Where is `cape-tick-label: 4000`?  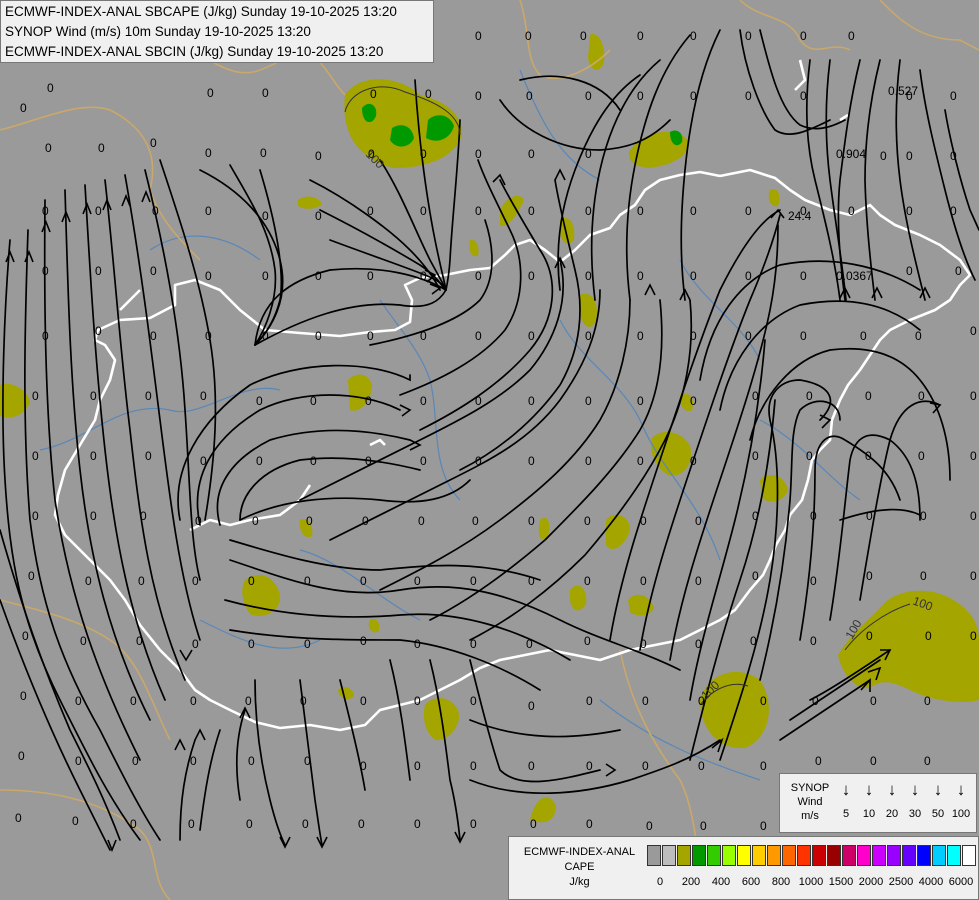 cape-tick-label: 4000 is located at coordinates (931, 882).